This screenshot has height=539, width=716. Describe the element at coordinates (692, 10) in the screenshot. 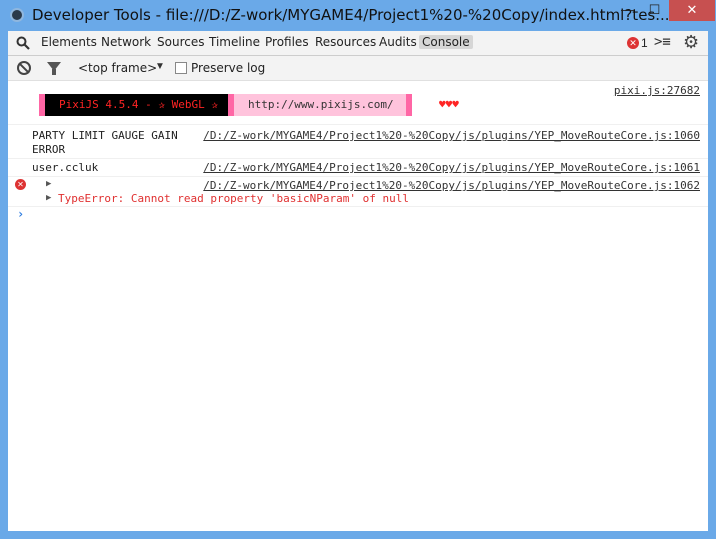

I see `close-button: ✕` at that location.